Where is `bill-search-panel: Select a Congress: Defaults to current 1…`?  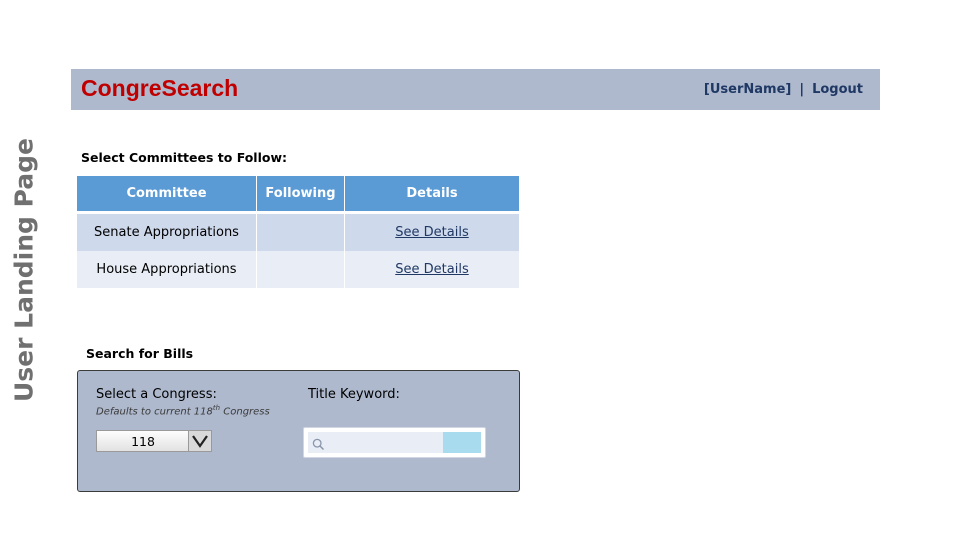 bill-search-panel: Select a Congress: Defaults to current 1… is located at coordinates (298, 431).